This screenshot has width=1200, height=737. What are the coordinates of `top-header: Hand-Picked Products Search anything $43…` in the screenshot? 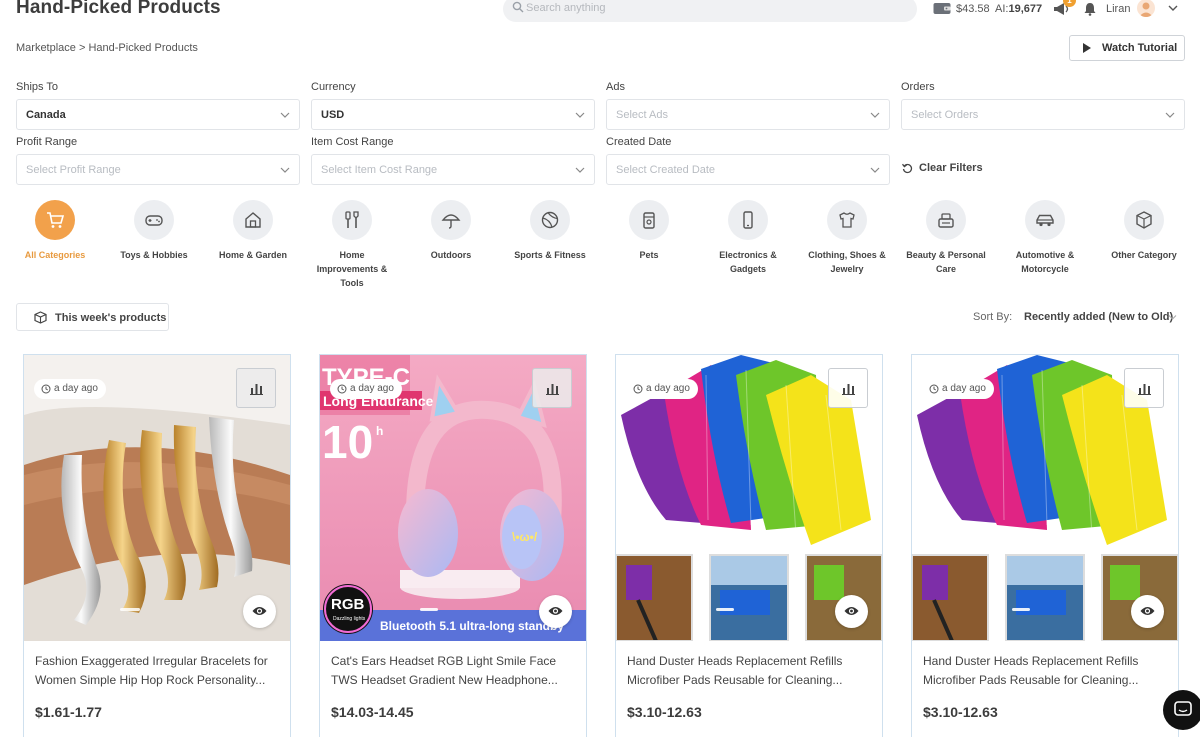 It's located at (600, 11).